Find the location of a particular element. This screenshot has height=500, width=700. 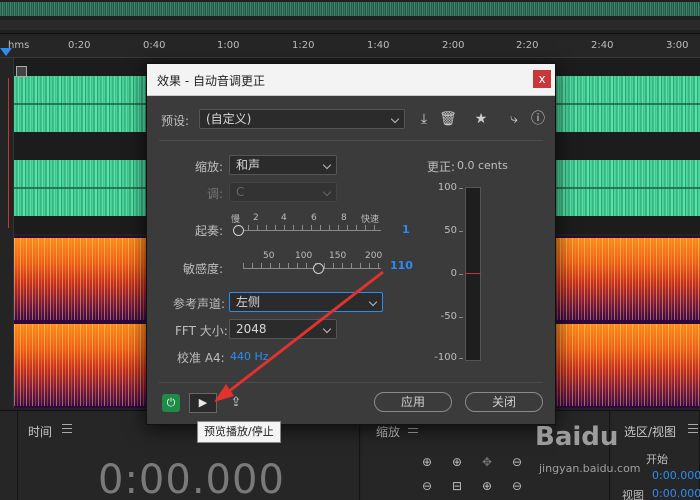

attack-slider-track is located at coordinates (310, 230).